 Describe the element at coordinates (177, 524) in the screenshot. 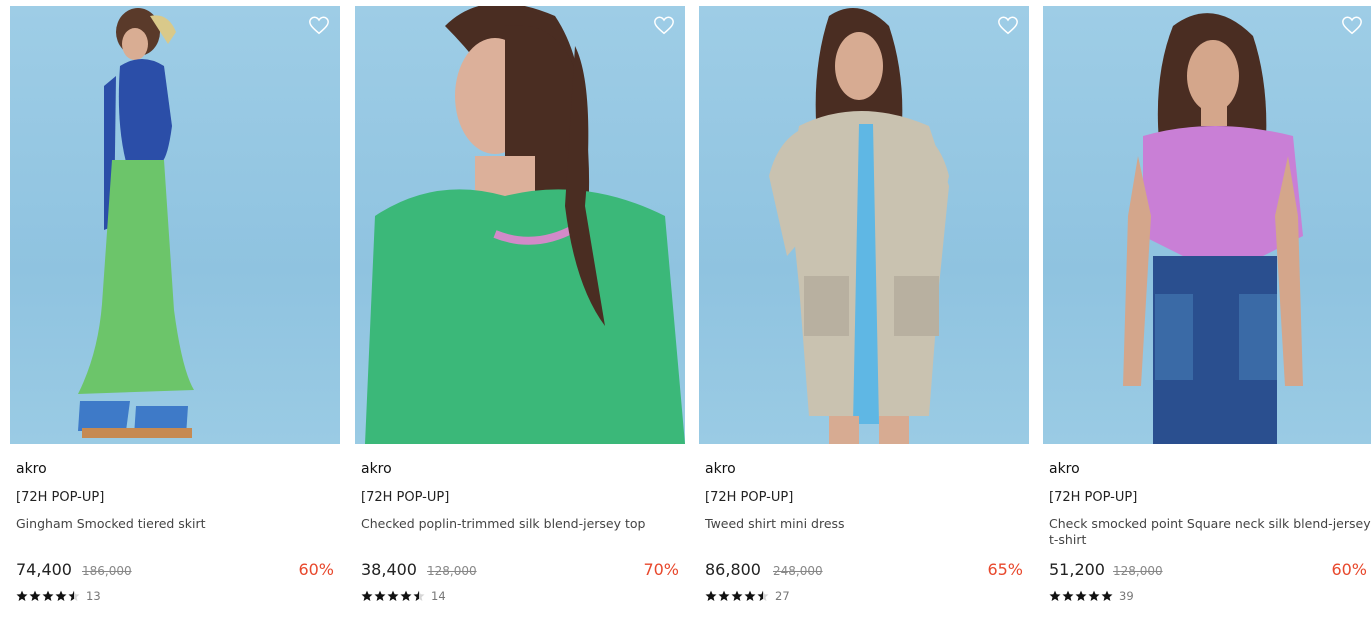

I see `product-name: Gingham Smocked tiered skirt` at that location.